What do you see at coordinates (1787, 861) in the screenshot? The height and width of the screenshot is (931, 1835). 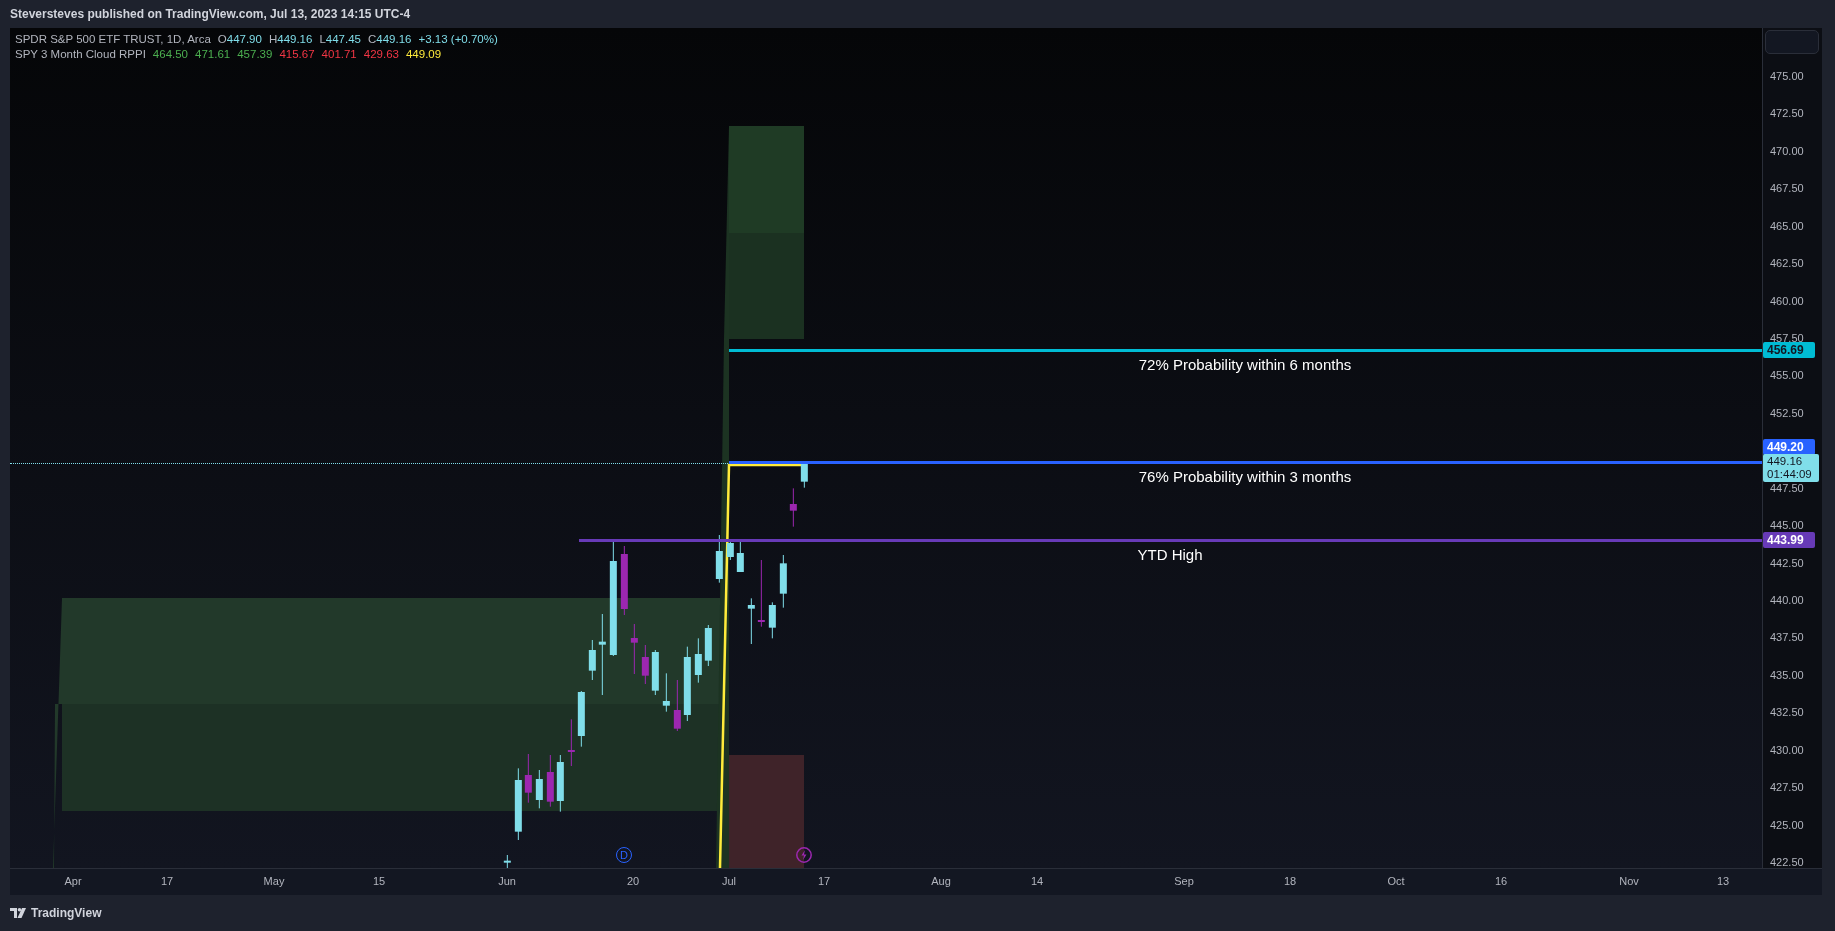 I see `price-tick: 422.50` at bounding box center [1787, 861].